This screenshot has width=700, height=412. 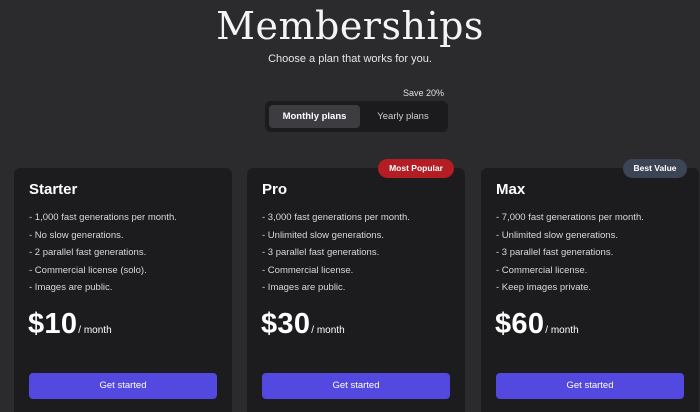 I want to click on monthly-plans-tab: Monthly plans, so click(x=314, y=116).